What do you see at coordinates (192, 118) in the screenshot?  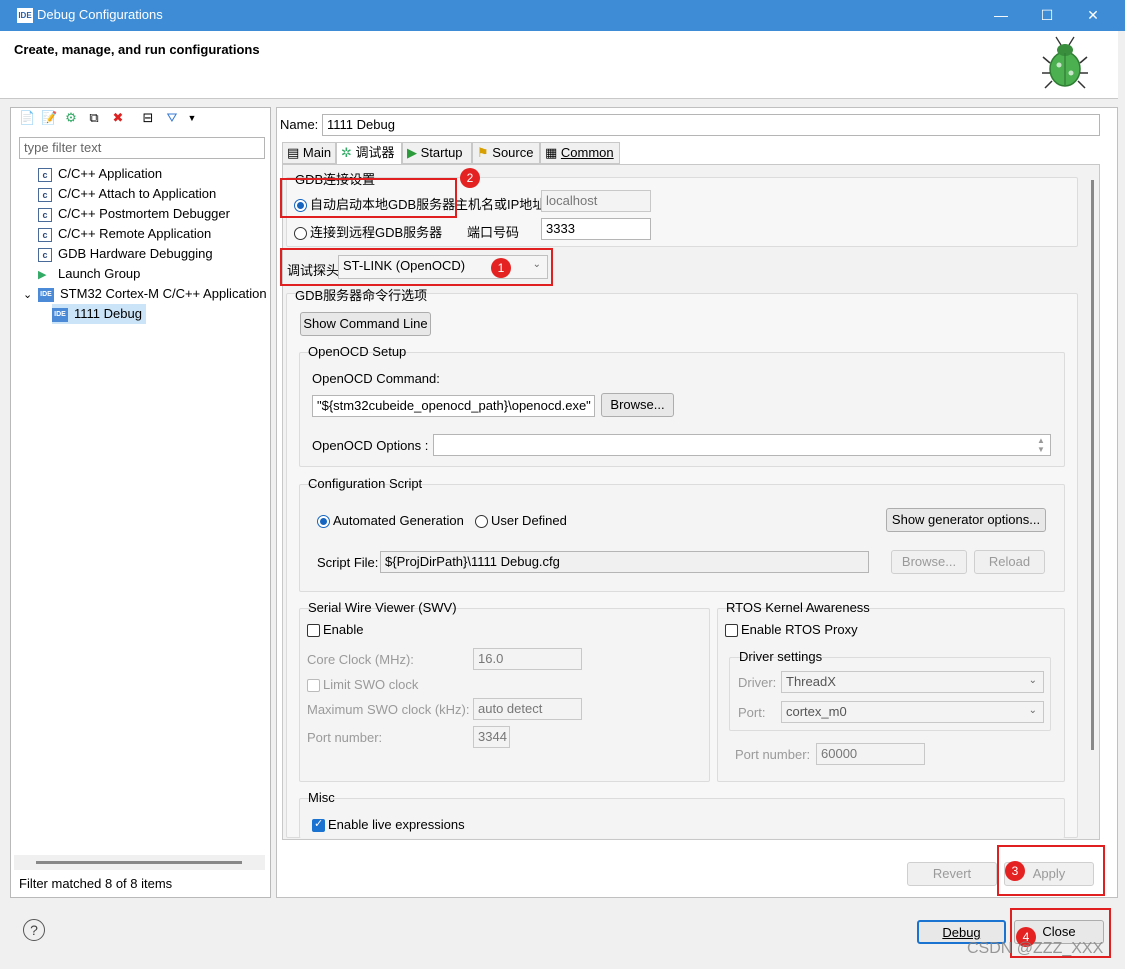 I see `dropdown-arrow-icon: ▼` at bounding box center [192, 118].